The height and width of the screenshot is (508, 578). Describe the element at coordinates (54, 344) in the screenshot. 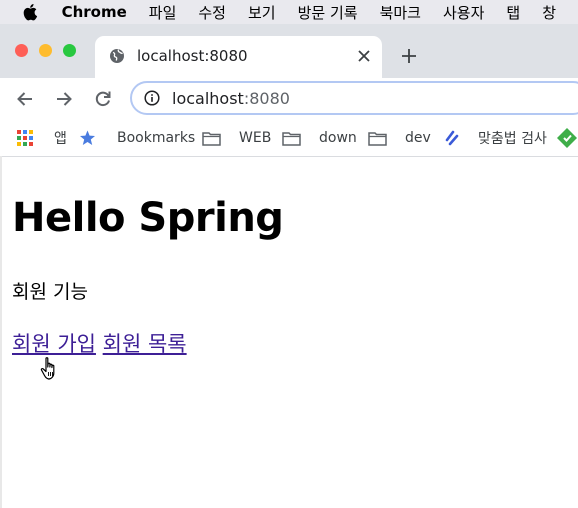

I see `member-join-link: 회원 가입` at that location.